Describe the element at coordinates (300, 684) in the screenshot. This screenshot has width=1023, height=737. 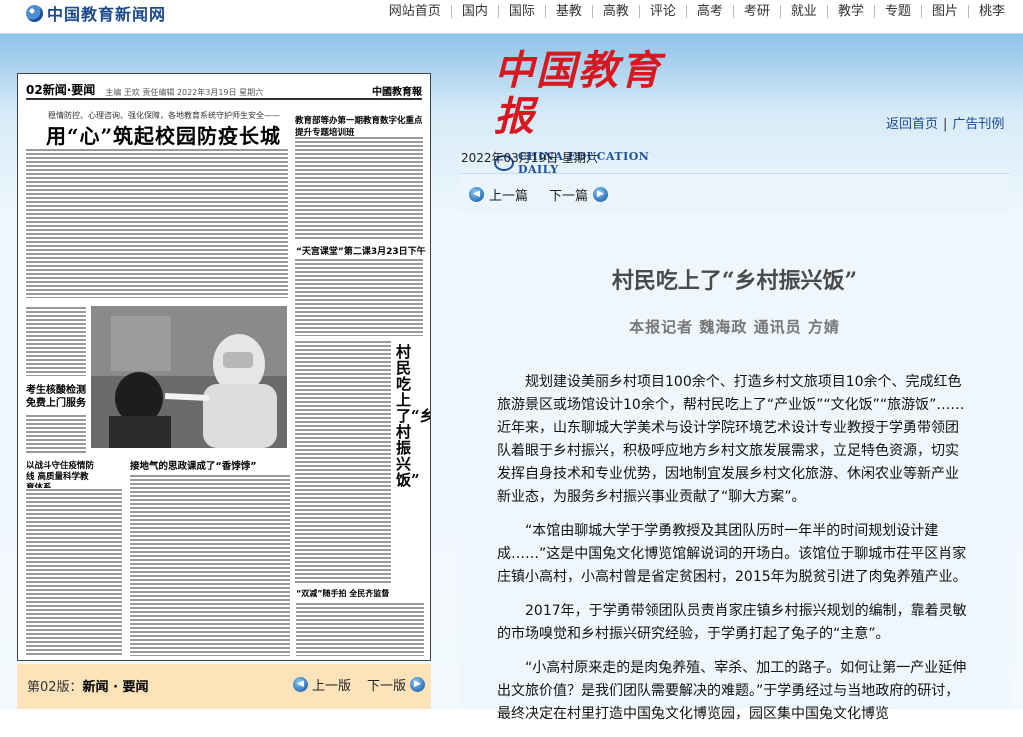
I see `prev-edition-icon: ◀` at that location.